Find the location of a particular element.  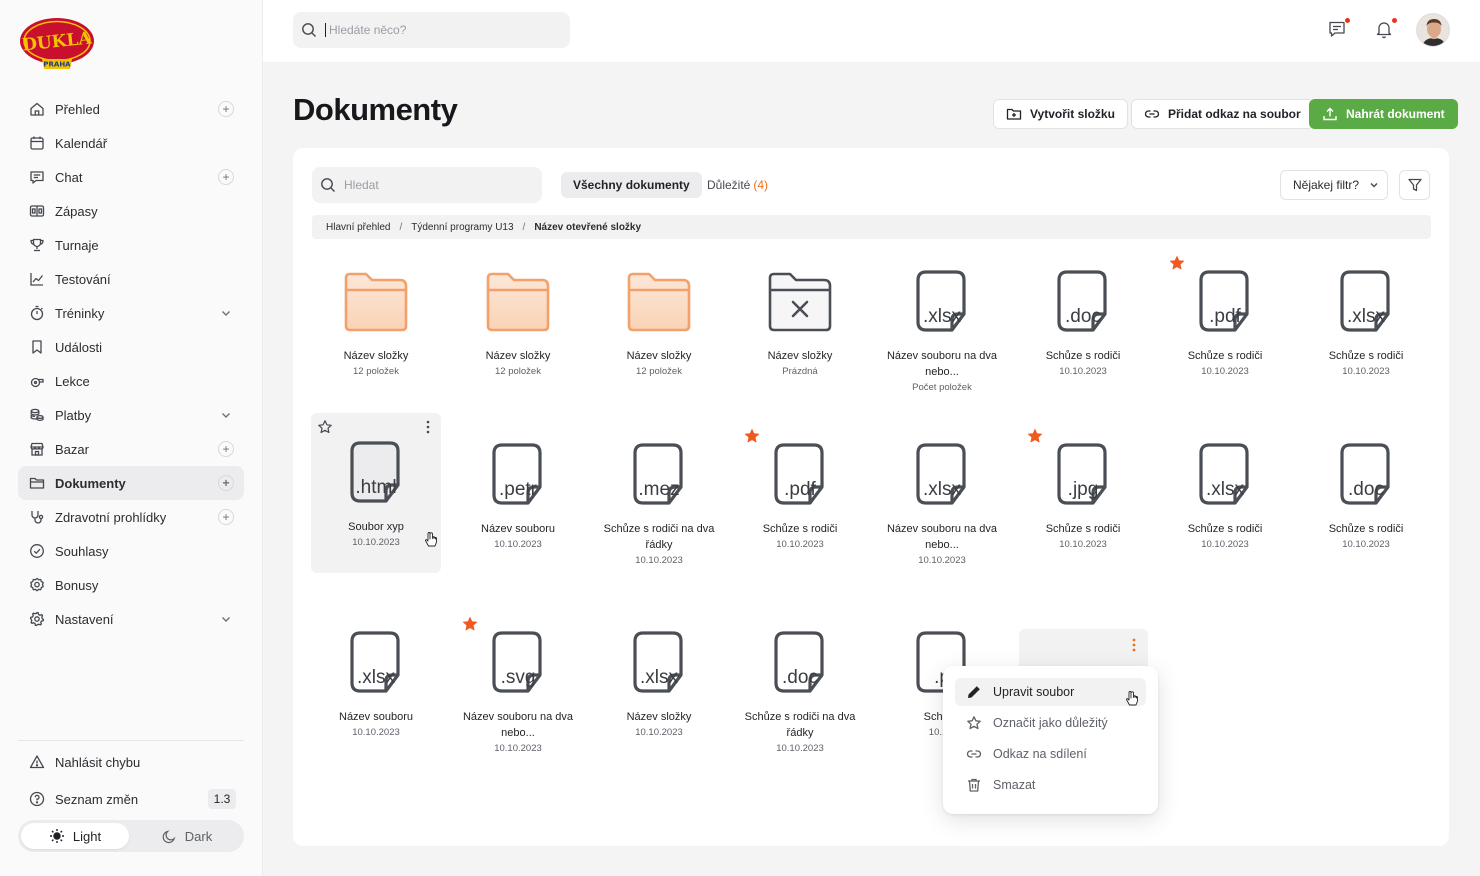

file-tile: .xlsx Název složky 10.10.2023 is located at coordinates (659, 704).